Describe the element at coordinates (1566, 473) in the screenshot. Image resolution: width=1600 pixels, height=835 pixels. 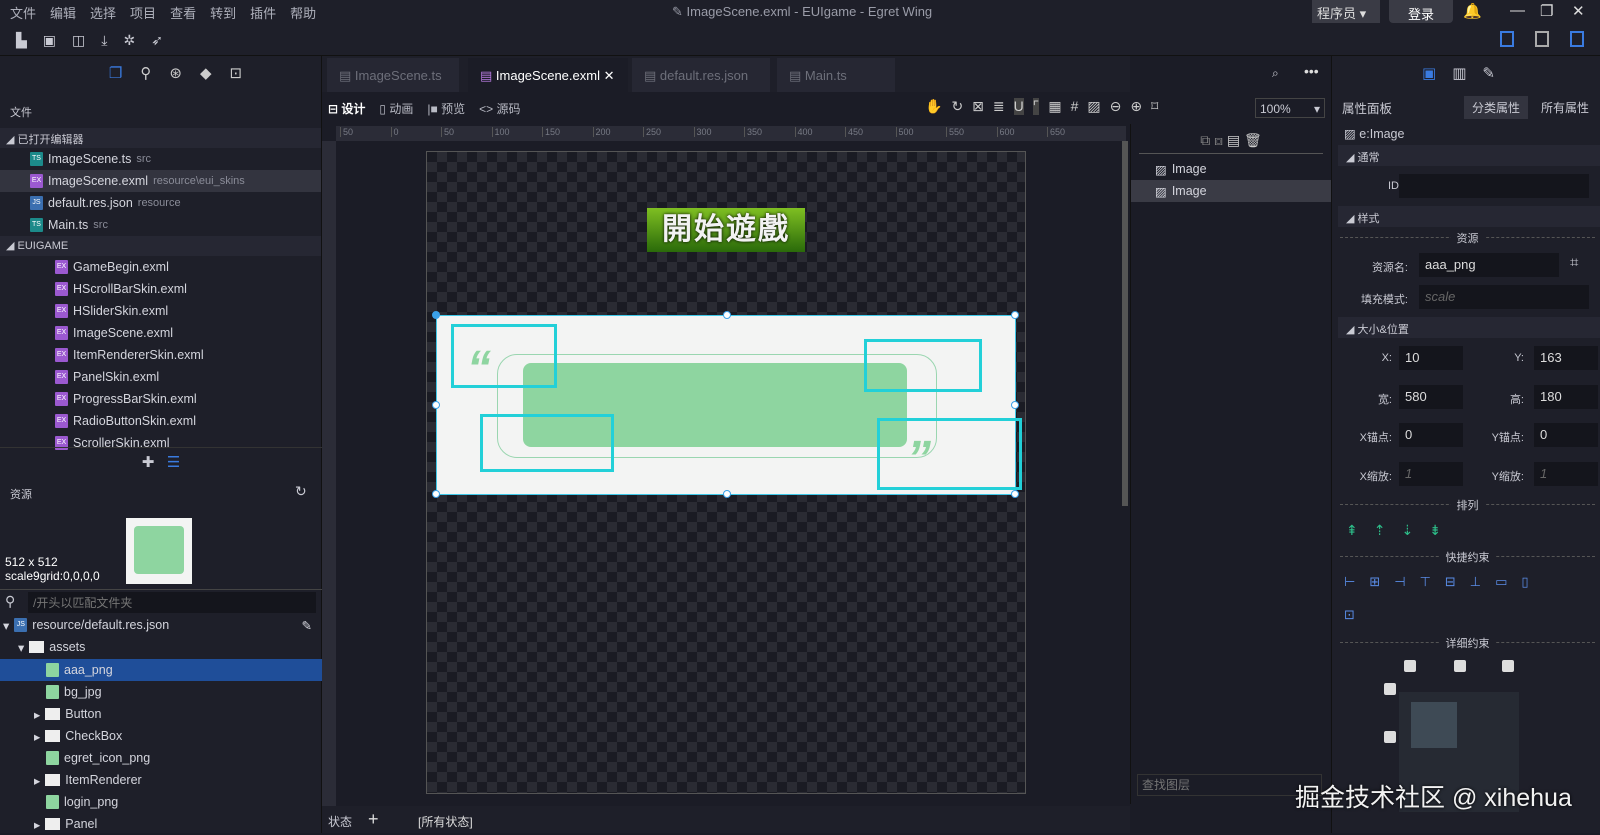
I see `prop-input-sy: 1` at that location.